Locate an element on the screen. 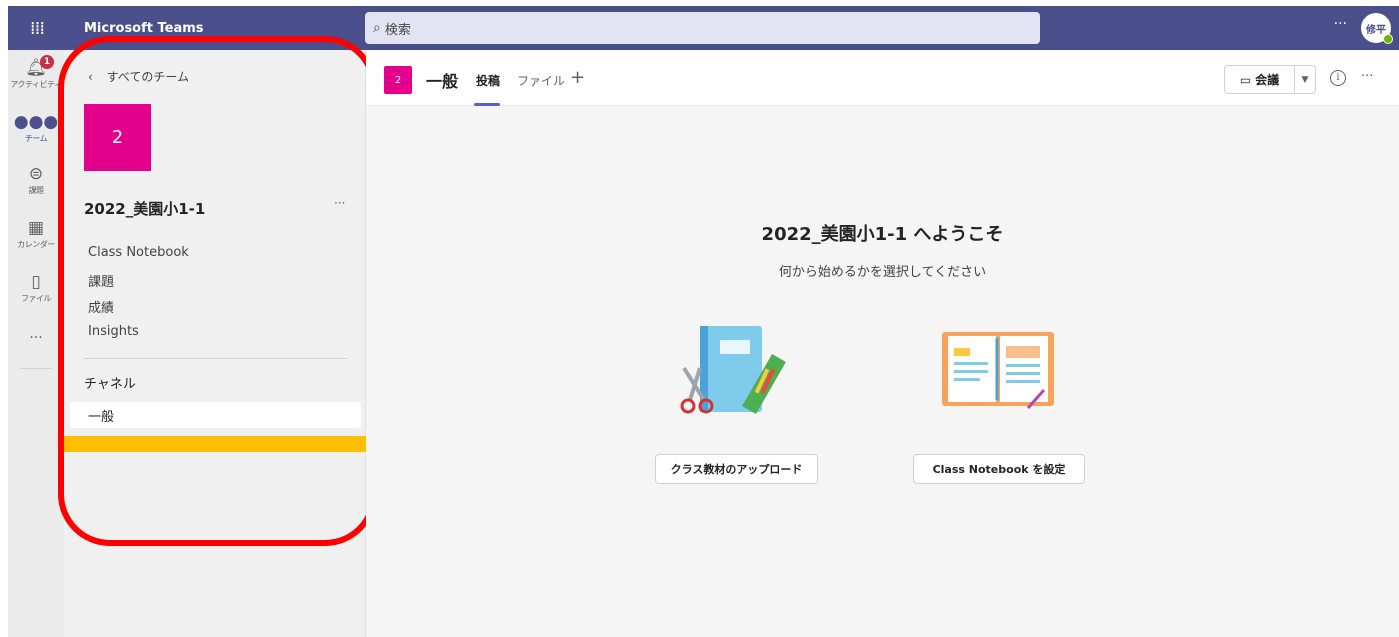  team-name: 2022_美園小1-1 is located at coordinates (145, 209).